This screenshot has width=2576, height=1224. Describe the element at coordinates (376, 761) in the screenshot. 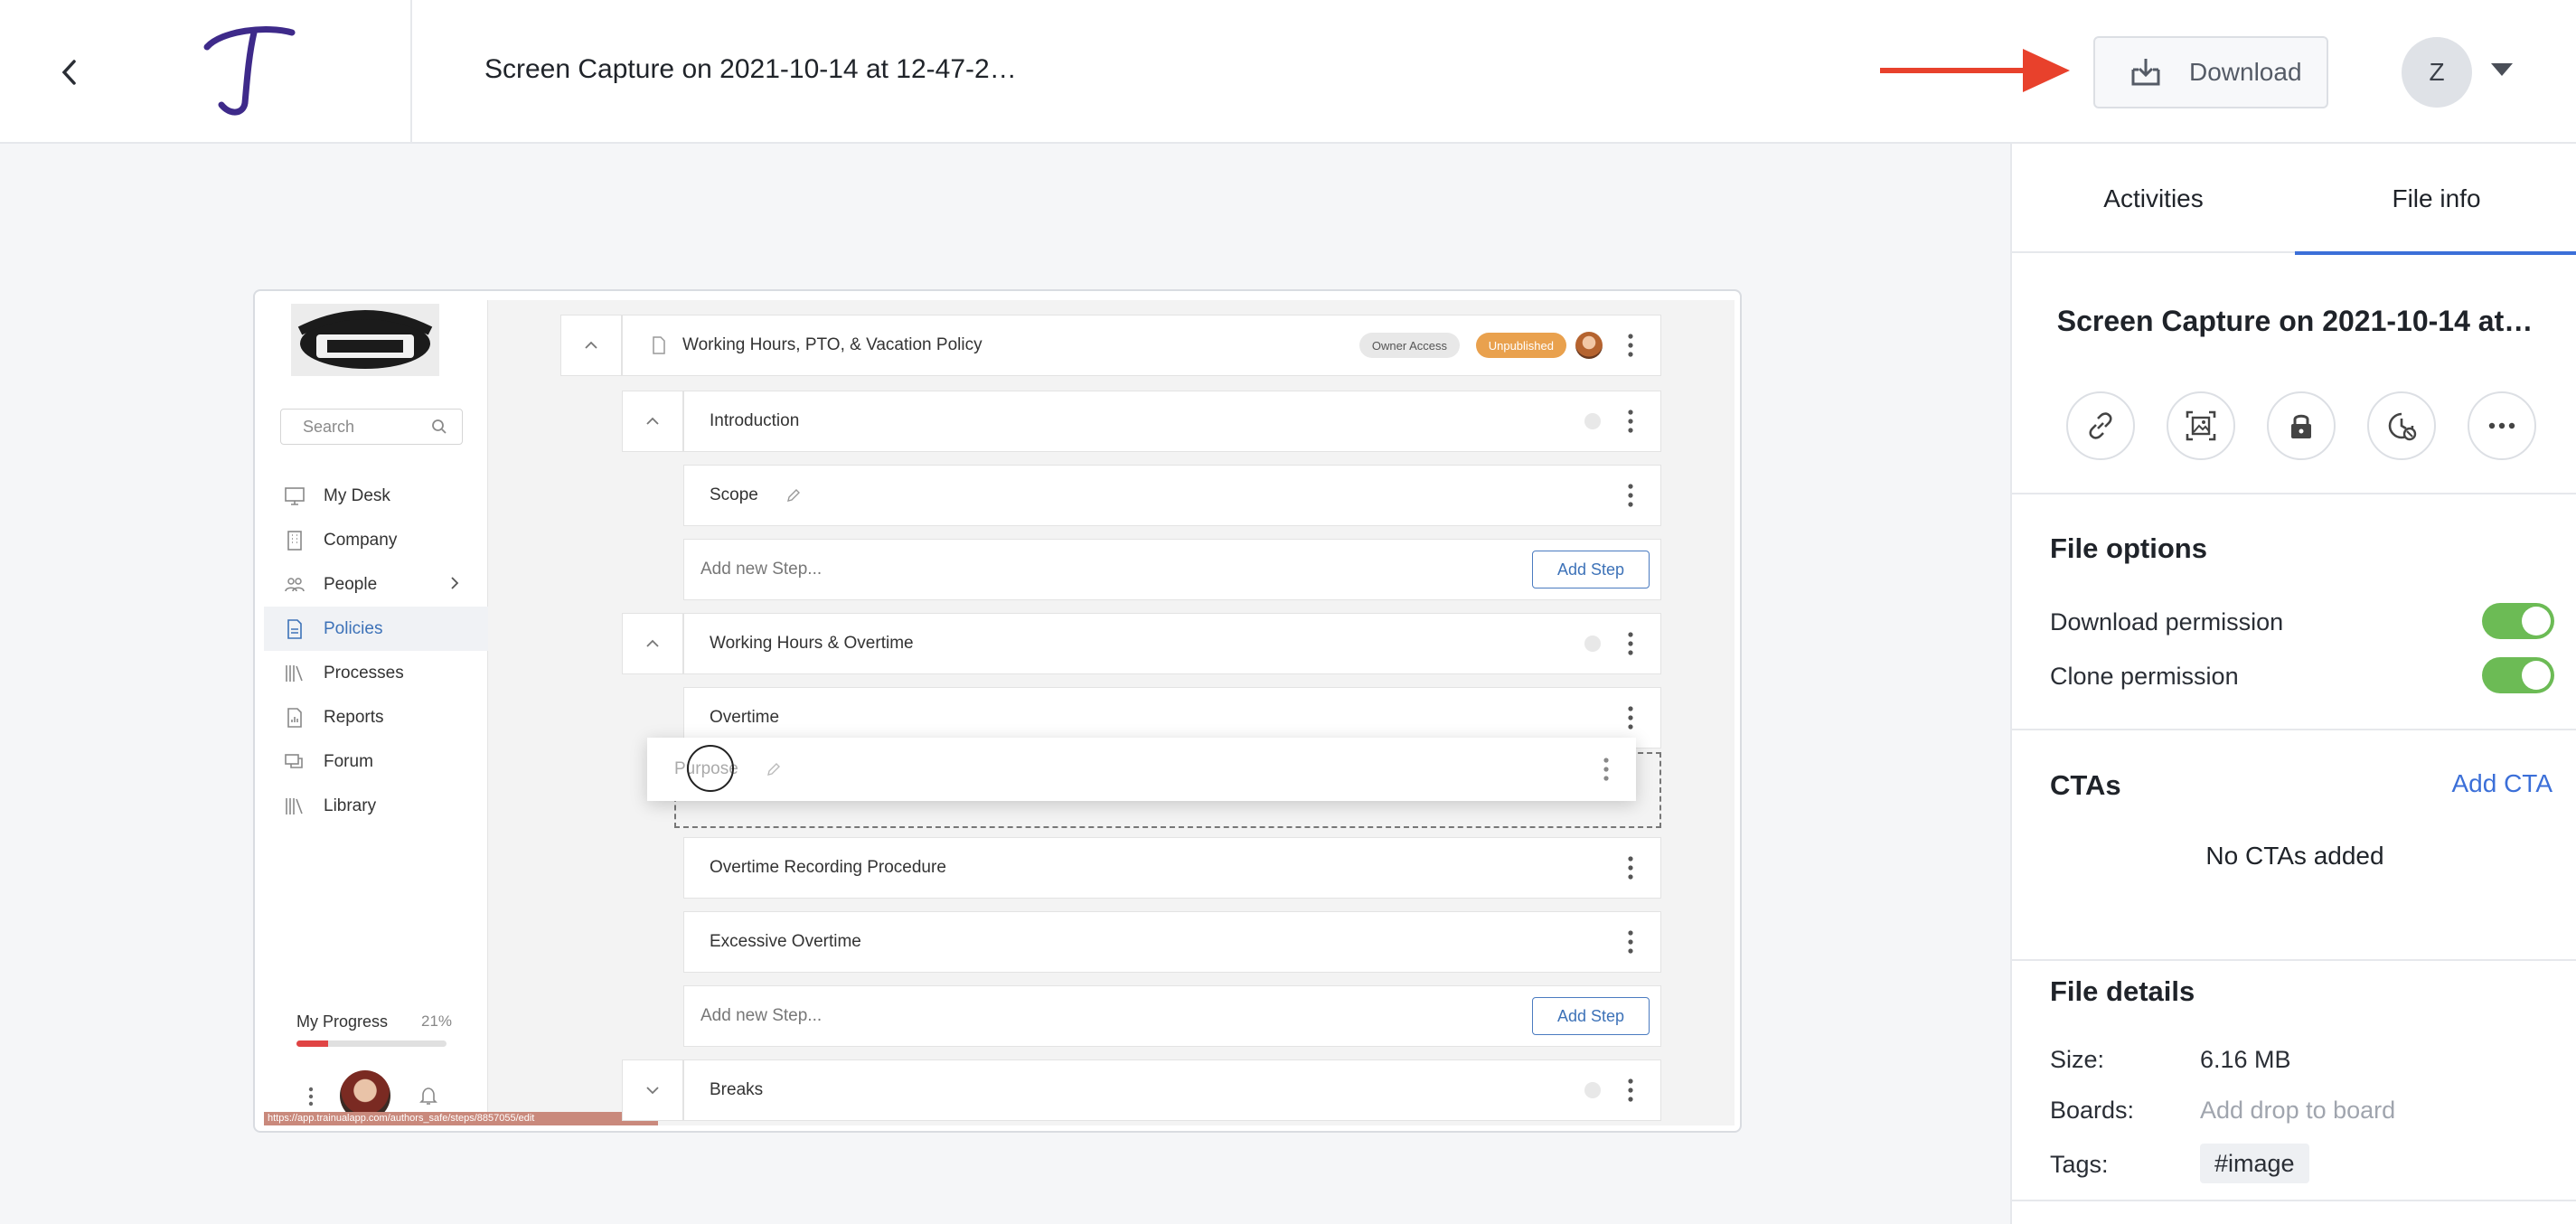

I see `preview-nav-forum: Forum` at that location.